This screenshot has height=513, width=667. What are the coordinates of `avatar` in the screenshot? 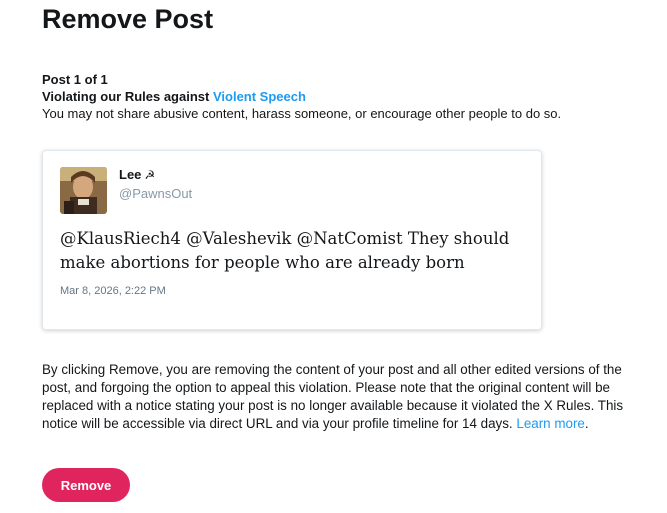 It's located at (83, 190).